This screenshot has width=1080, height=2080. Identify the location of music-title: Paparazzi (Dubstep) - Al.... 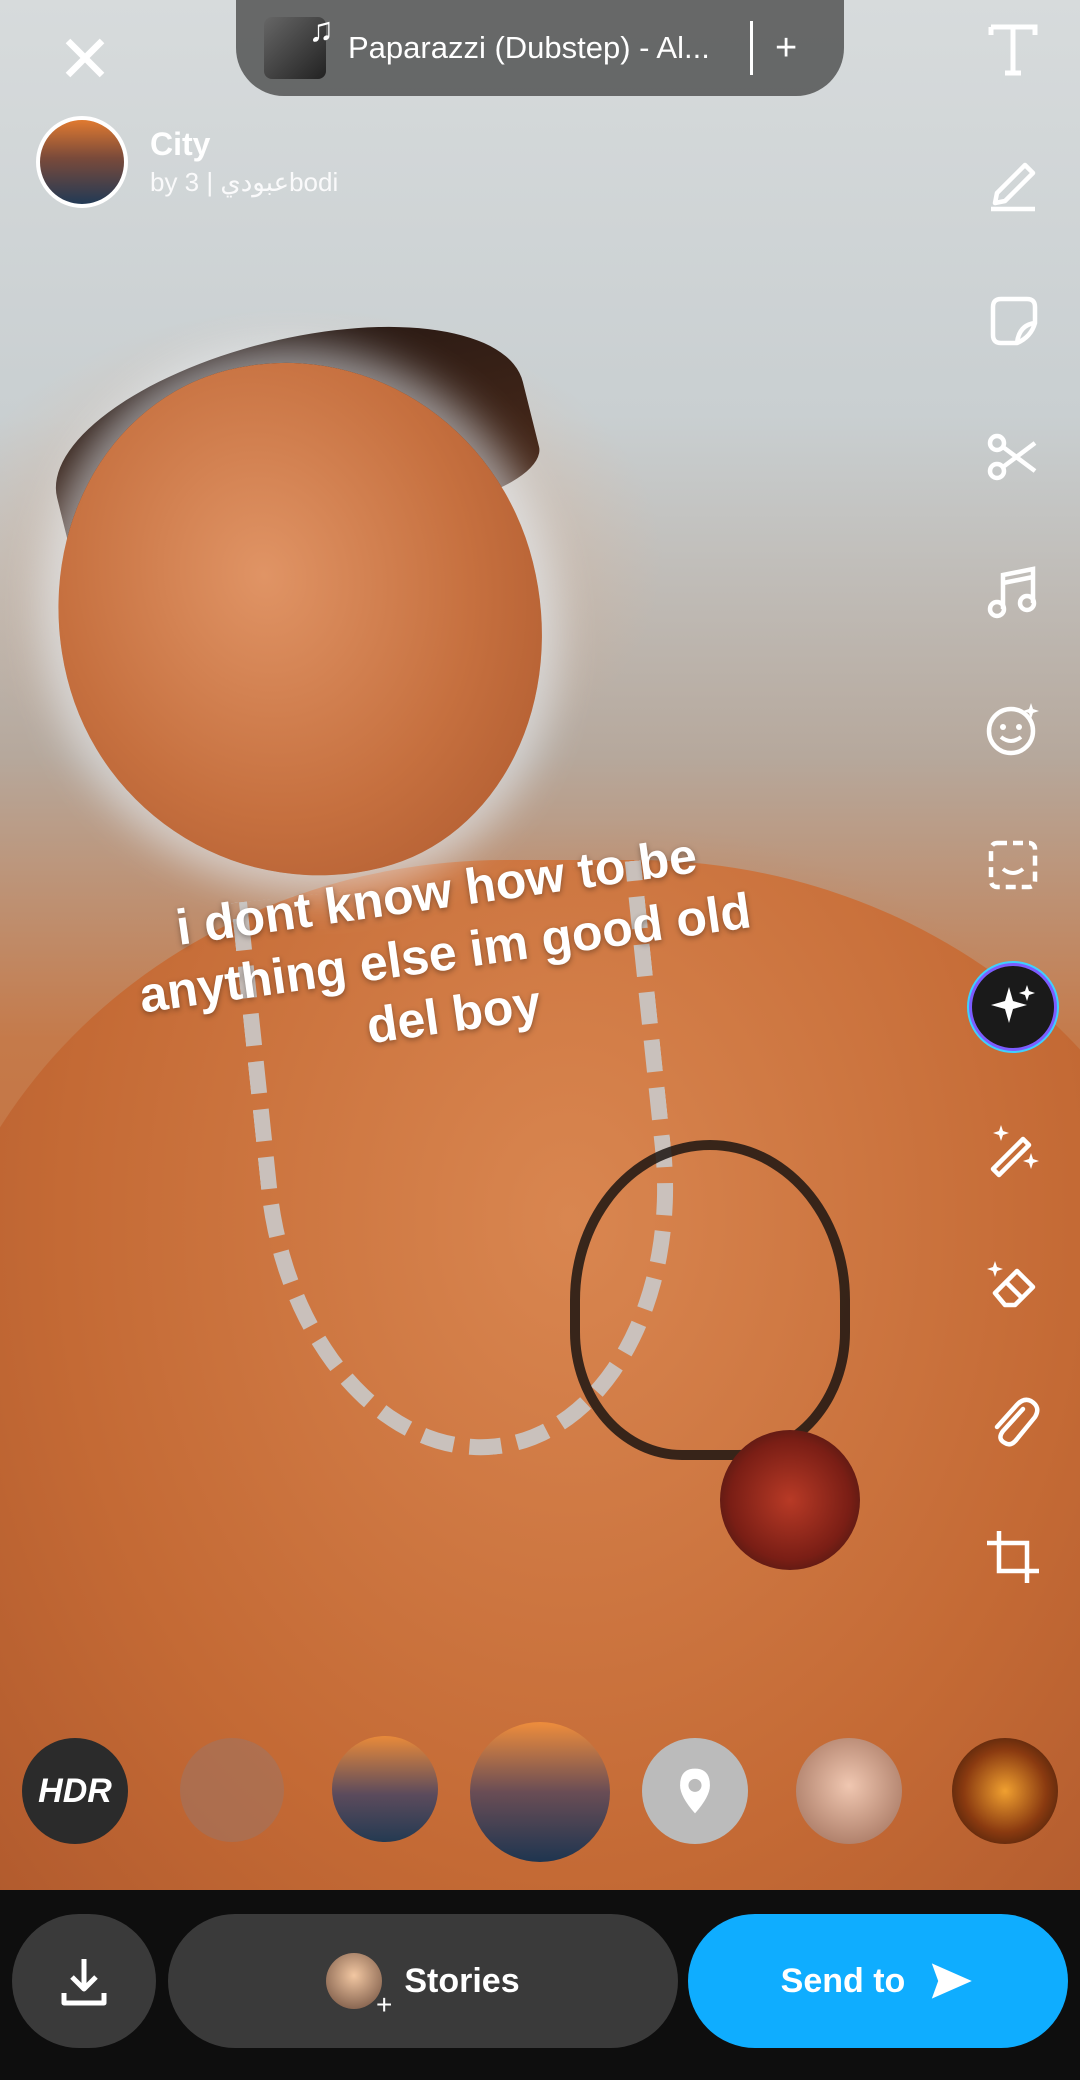
(529, 47).